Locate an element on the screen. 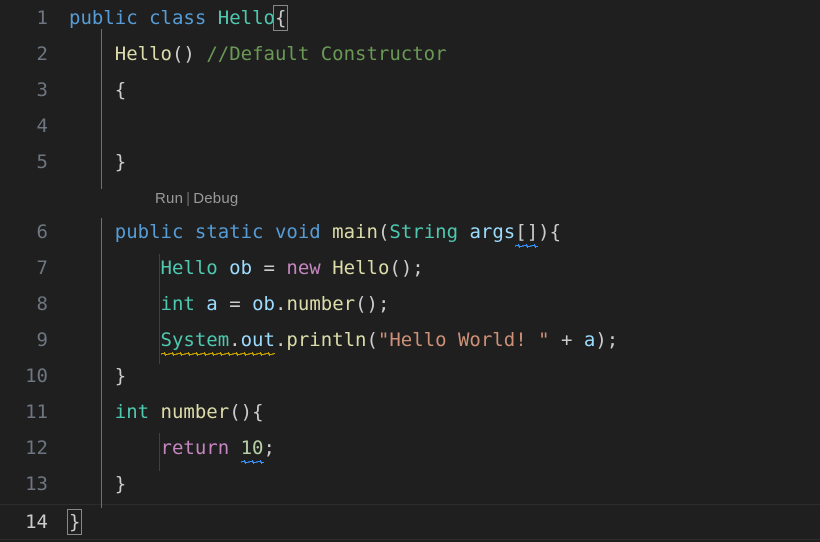 The image size is (820, 542). token-keyword-void: void is located at coordinates (297, 232).